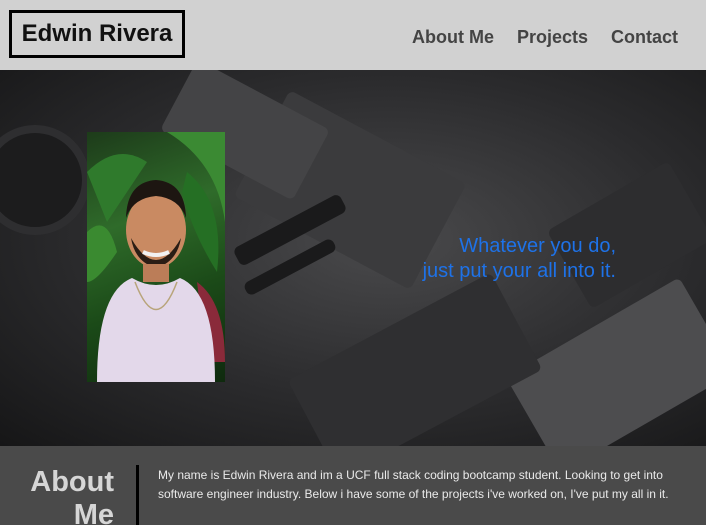 The image size is (706, 525). What do you see at coordinates (552, 37) in the screenshot?
I see `nav-projects: Projects` at bounding box center [552, 37].